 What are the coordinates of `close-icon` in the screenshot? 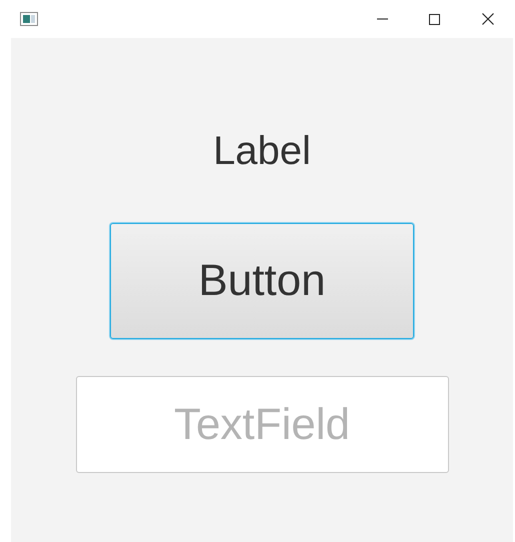 It's located at (488, 19).